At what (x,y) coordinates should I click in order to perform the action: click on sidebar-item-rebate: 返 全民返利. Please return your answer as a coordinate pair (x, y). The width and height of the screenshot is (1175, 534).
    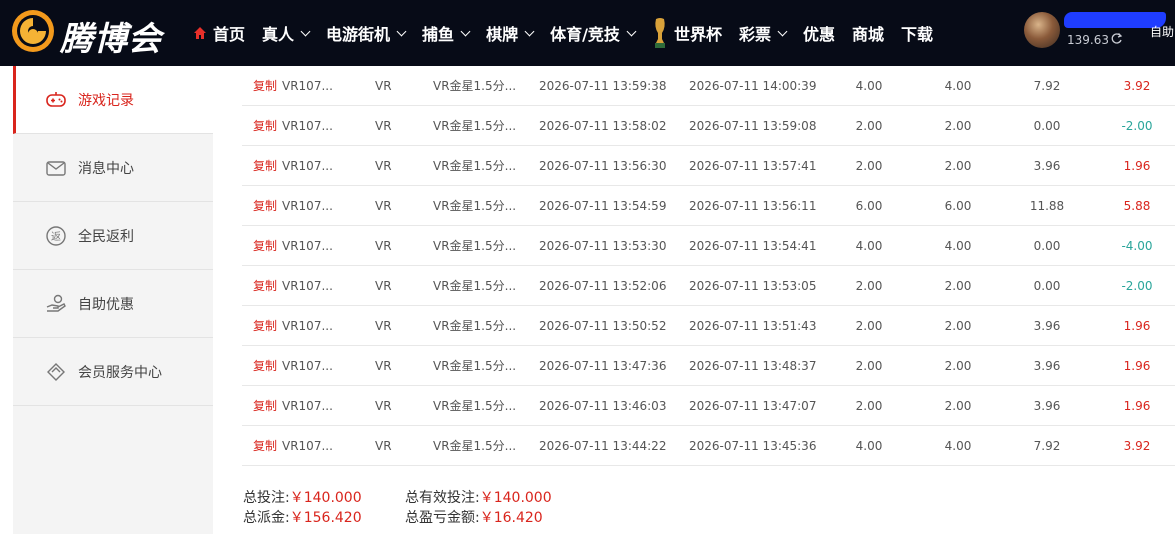
    Looking at the image, I should click on (113, 236).